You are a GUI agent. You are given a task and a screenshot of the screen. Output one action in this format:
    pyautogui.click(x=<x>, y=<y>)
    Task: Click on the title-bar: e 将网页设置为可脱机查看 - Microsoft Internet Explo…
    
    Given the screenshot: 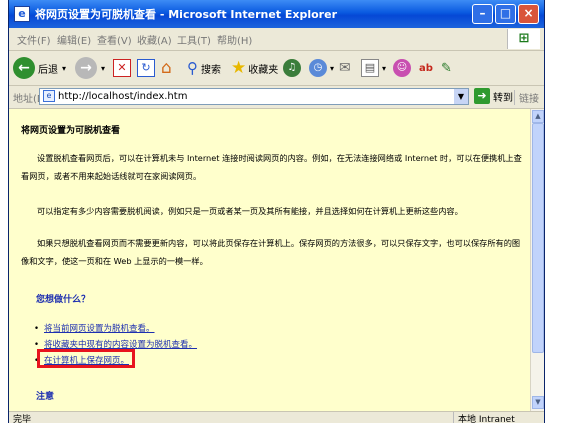 What is the action you would take?
    pyautogui.click(x=276, y=14)
    